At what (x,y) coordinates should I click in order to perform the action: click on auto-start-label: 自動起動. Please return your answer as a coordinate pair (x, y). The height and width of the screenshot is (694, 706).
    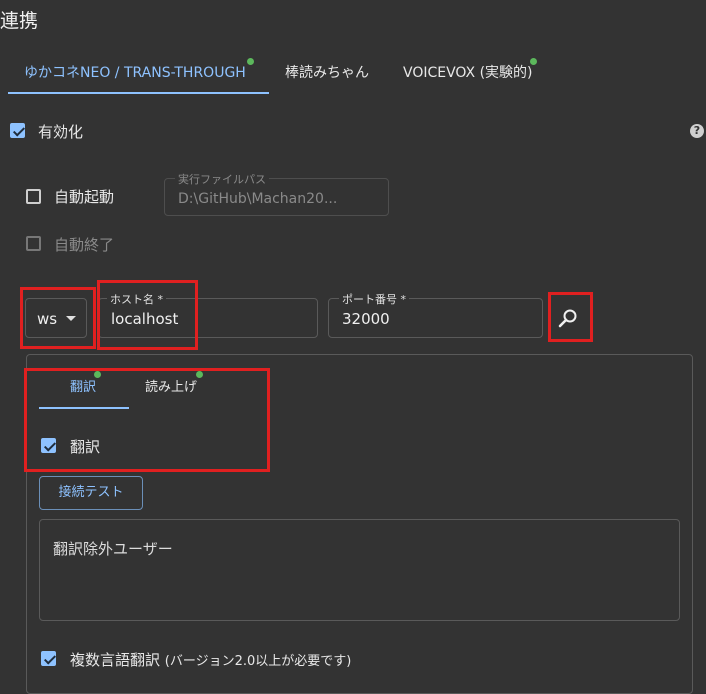
    Looking at the image, I should click on (84, 197).